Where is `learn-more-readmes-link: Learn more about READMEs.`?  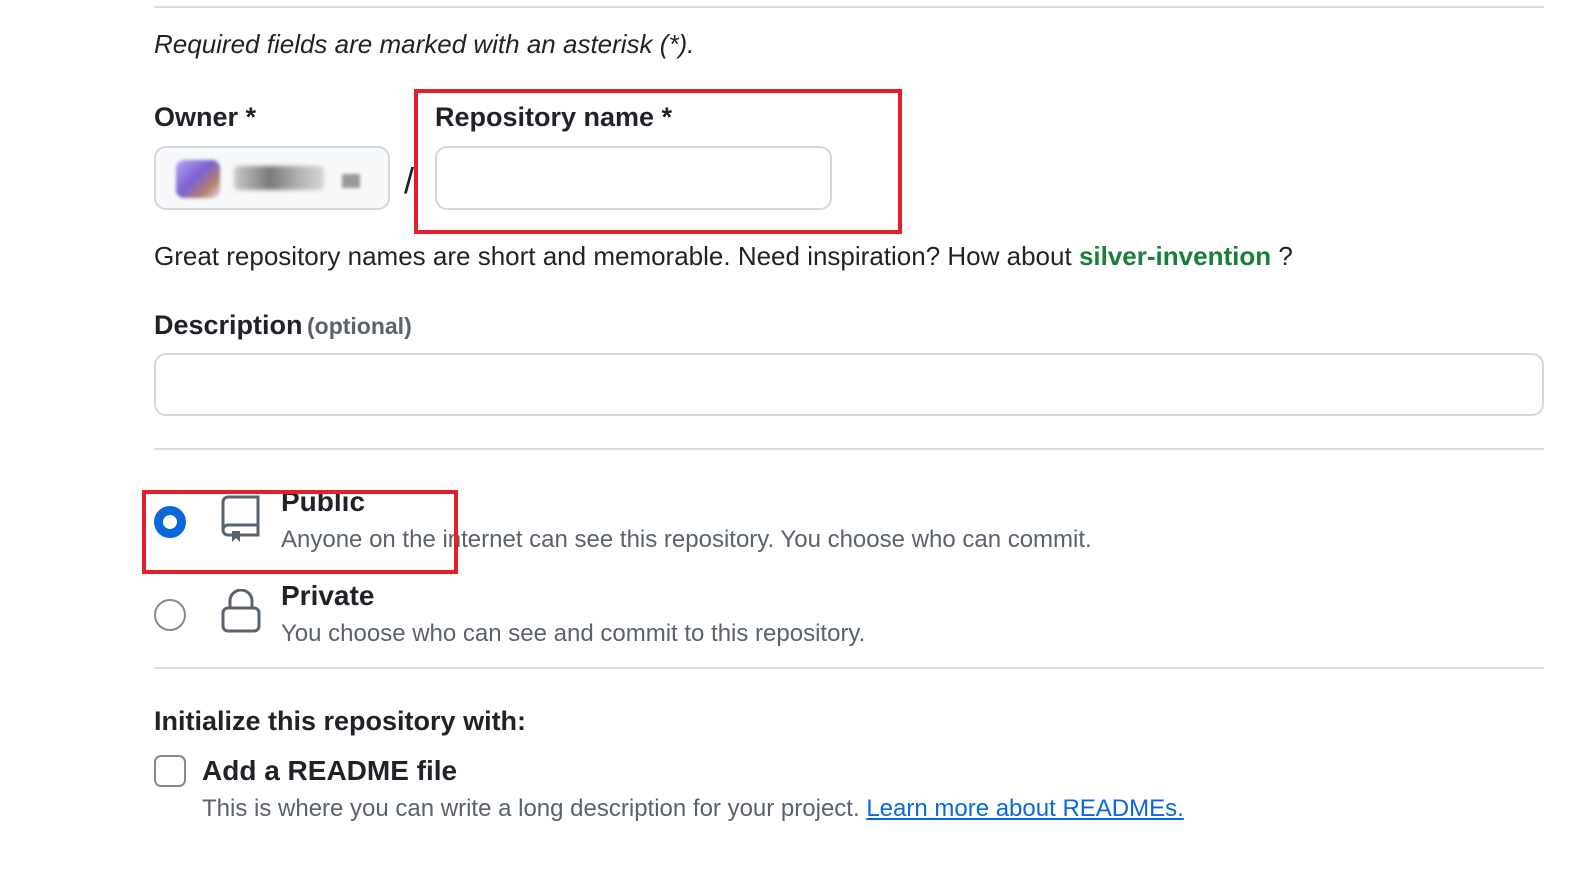 learn-more-readmes-link: Learn more about READMEs. is located at coordinates (1024, 808).